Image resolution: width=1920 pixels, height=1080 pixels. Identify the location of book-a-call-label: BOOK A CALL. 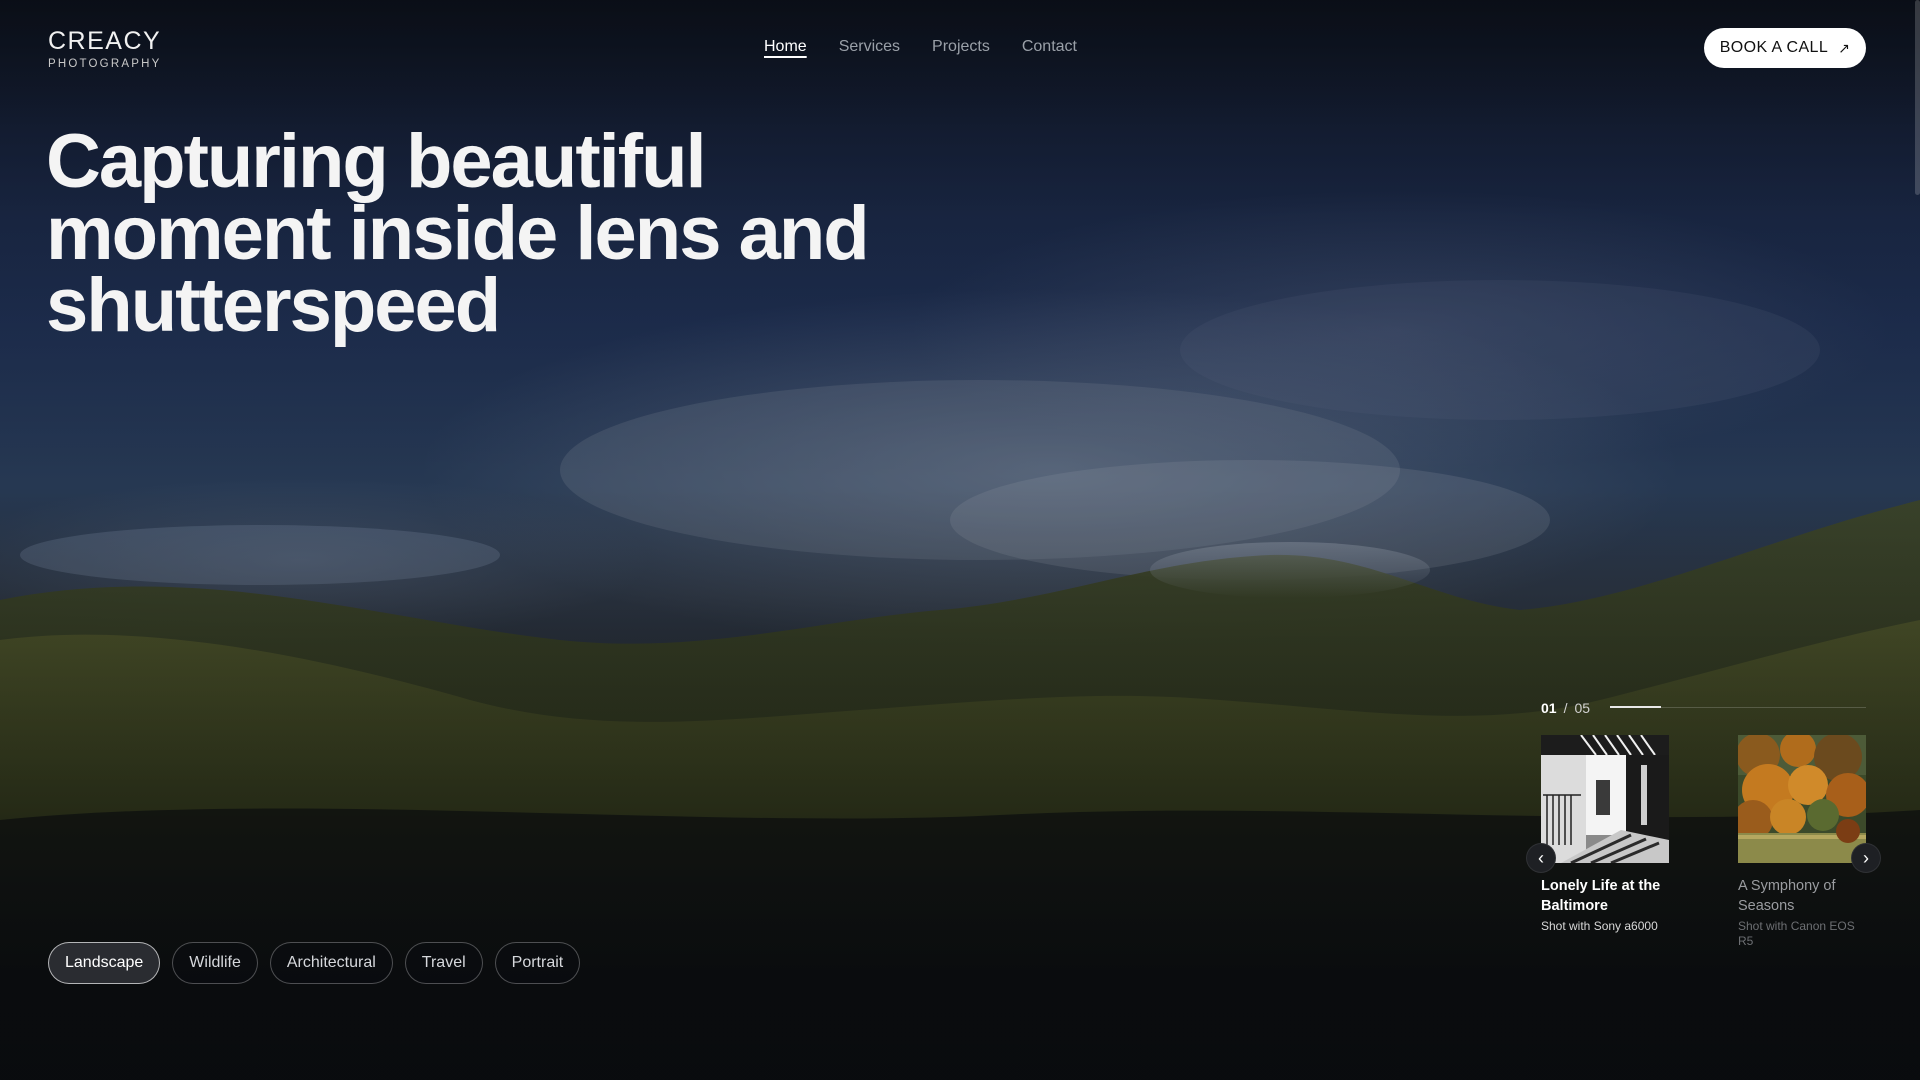
(1774, 47).